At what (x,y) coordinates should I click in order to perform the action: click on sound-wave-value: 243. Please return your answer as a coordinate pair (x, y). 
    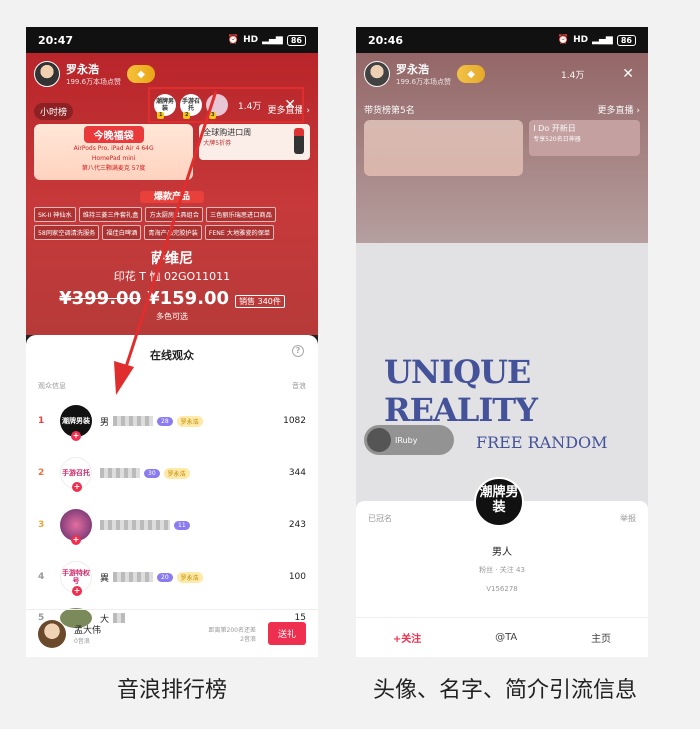
    Looking at the image, I should click on (297, 525).